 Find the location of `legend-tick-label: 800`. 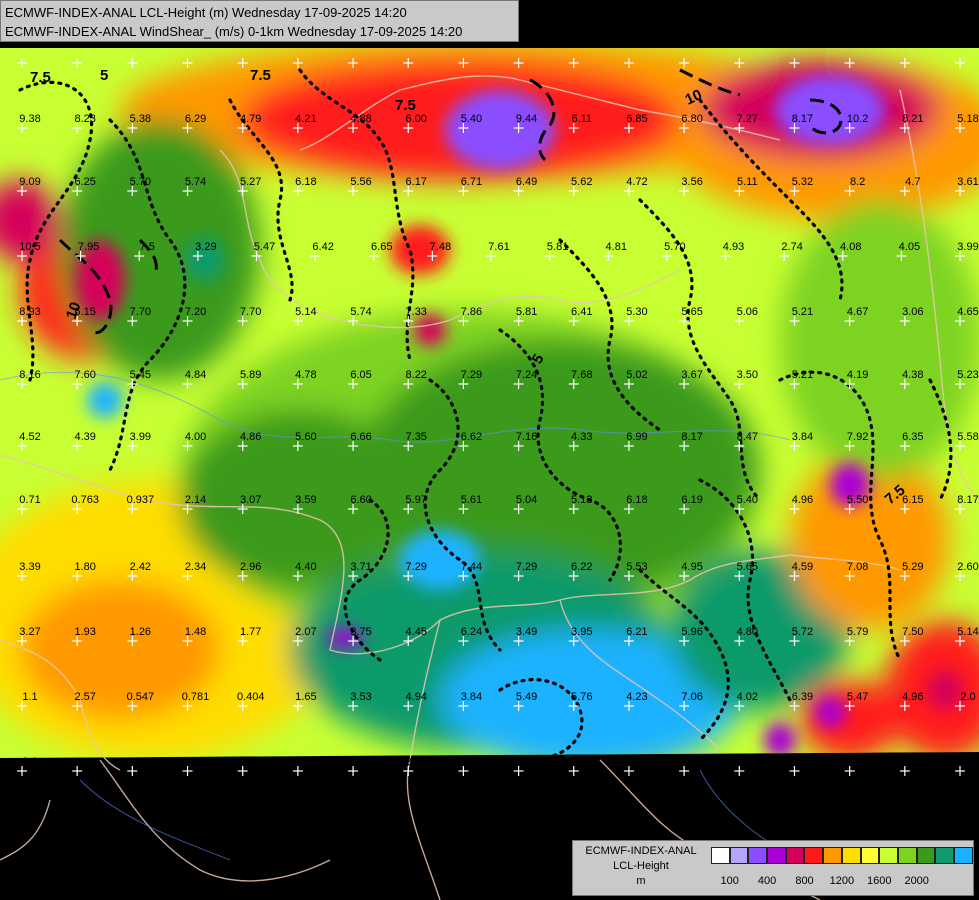

legend-tick-label: 800 is located at coordinates (804, 881).